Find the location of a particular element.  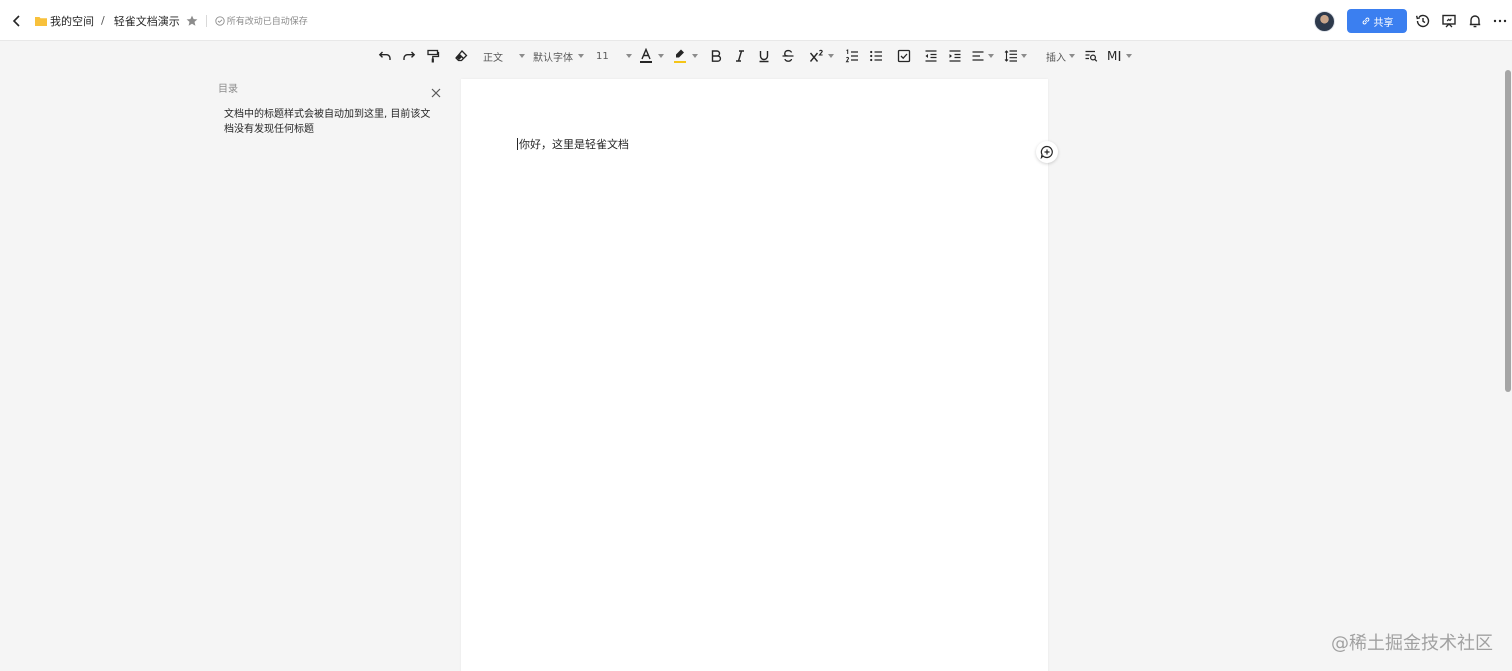

paragraph-text: 你好，这里是轻雀文档 is located at coordinates (574, 144).